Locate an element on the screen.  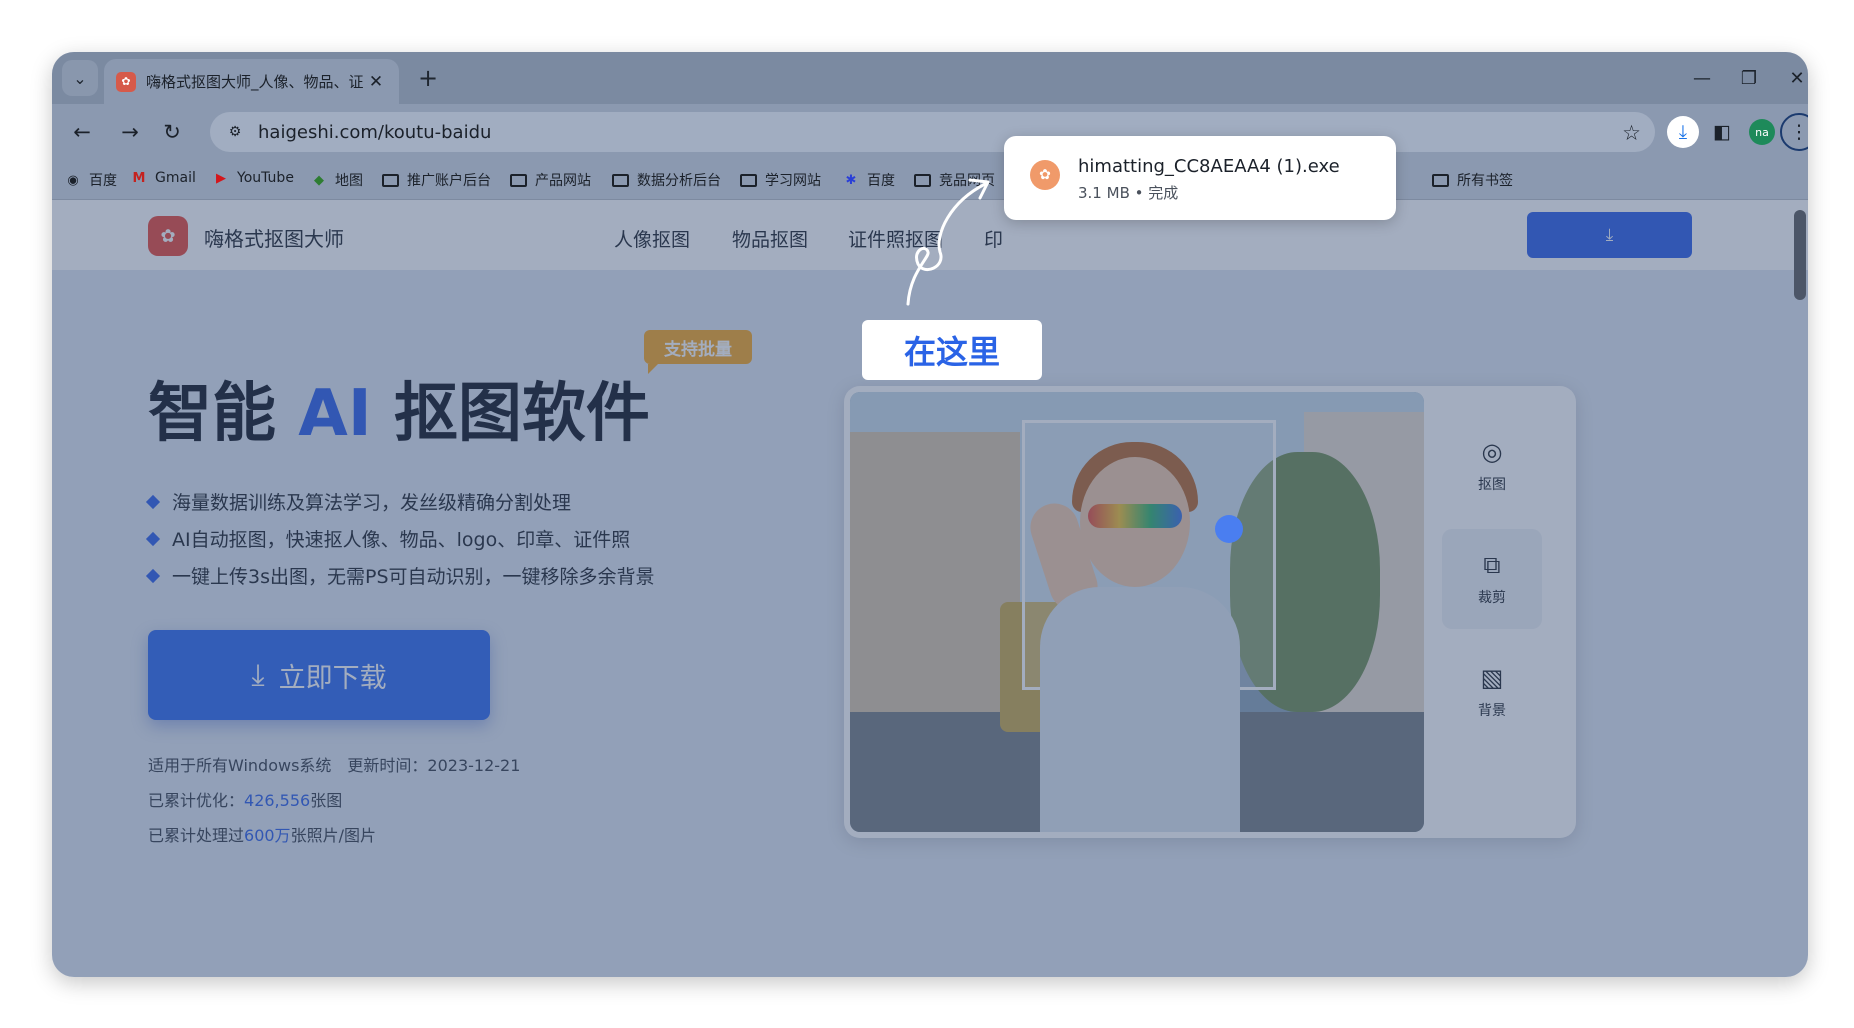
nav-portrait-cutout: 人像抠图 is located at coordinates (652, 238).